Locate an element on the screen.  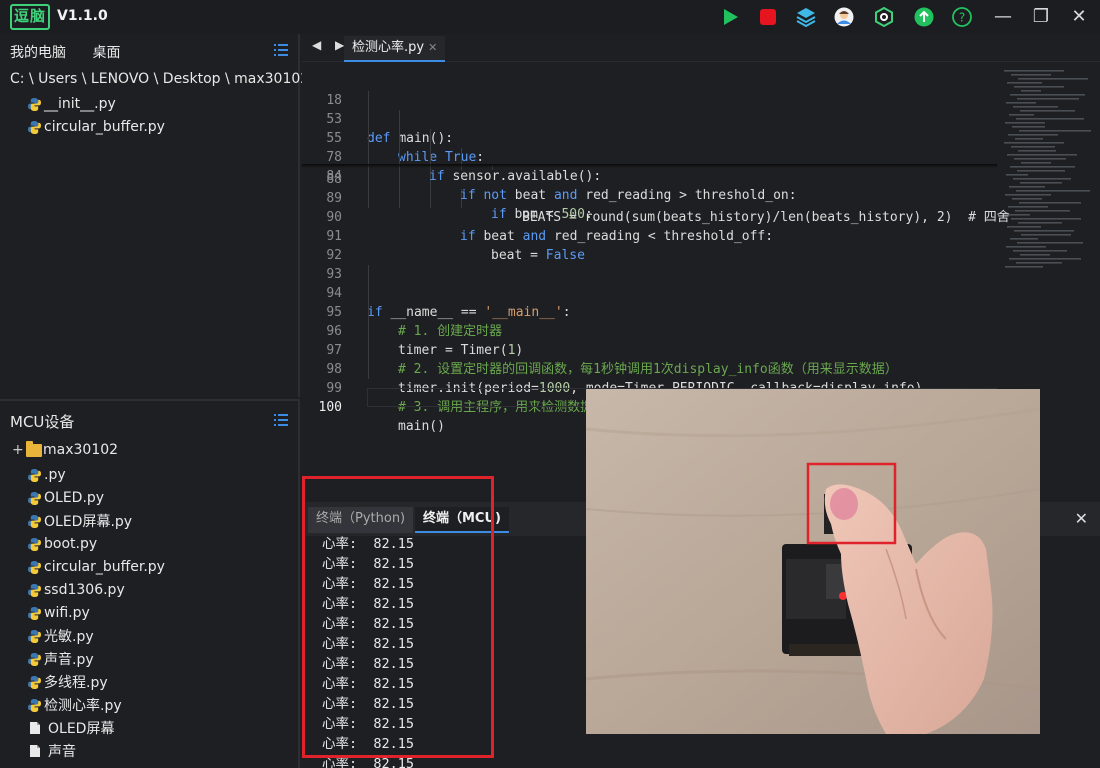
tab-active-file: 检测心率.py ✕ is located at coordinates (395, 49).